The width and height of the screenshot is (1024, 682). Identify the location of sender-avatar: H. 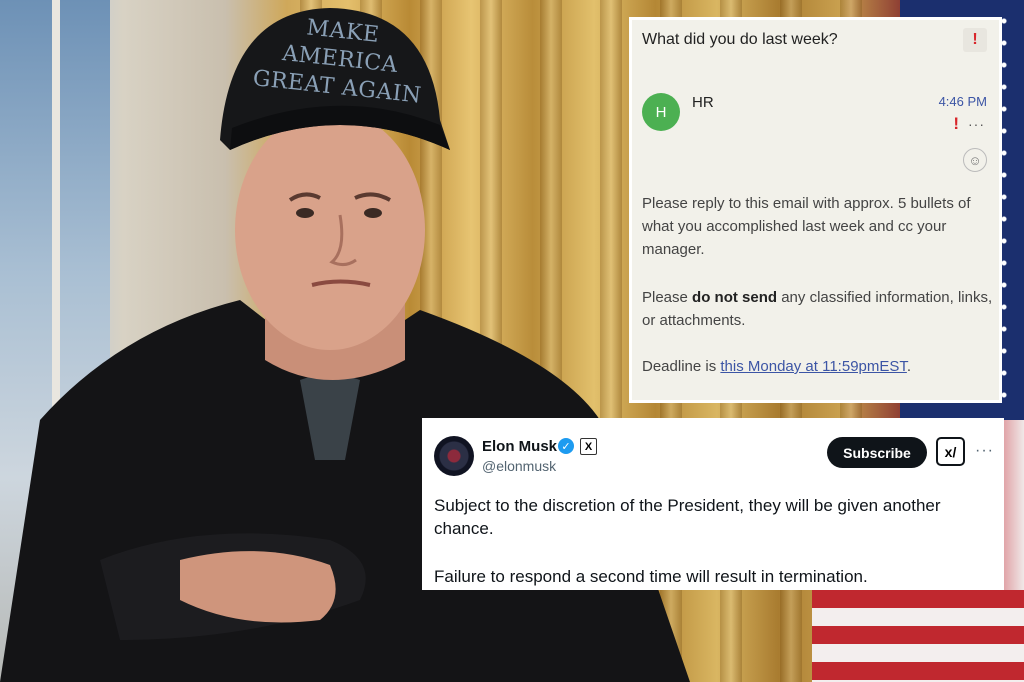
(661, 112).